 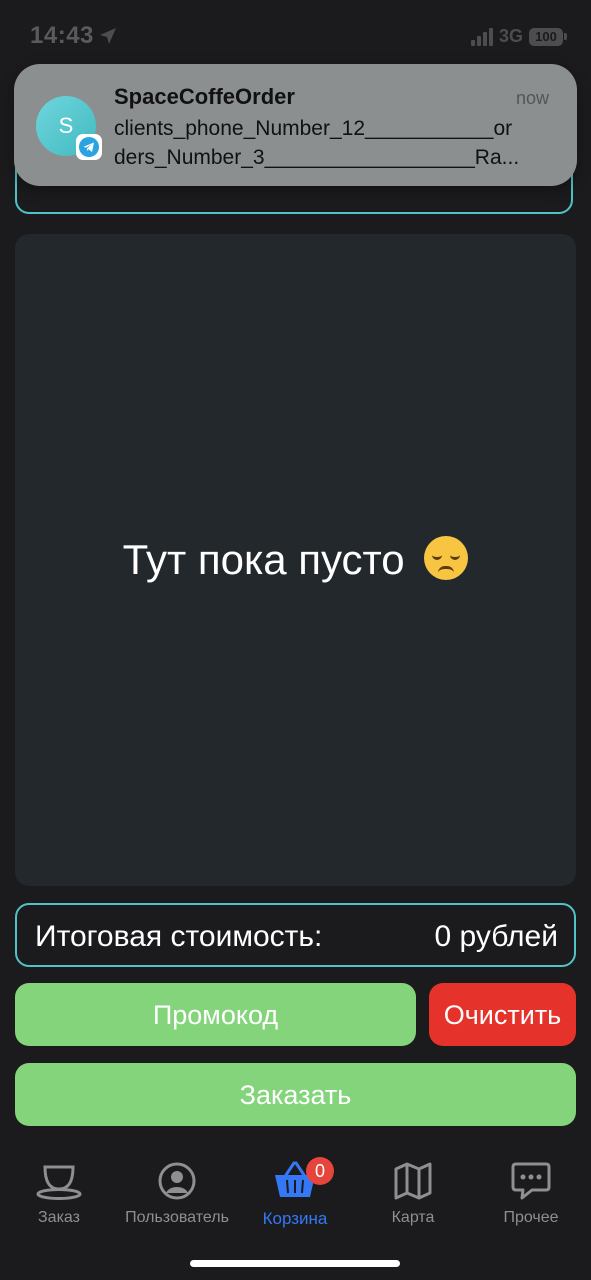 What do you see at coordinates (177, 1217) in the screenshot?
I see `tab-user-label: Пользователь` at bounding box center [177, 1217].